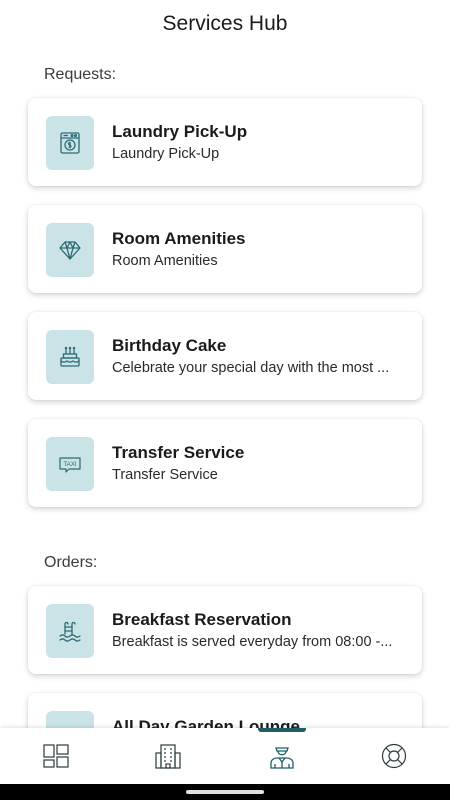  What do you see at coordinates (206, 722) in the screenshot?
I see `card-title: All Day Garden Lounge` at bounding box center [206, 722].